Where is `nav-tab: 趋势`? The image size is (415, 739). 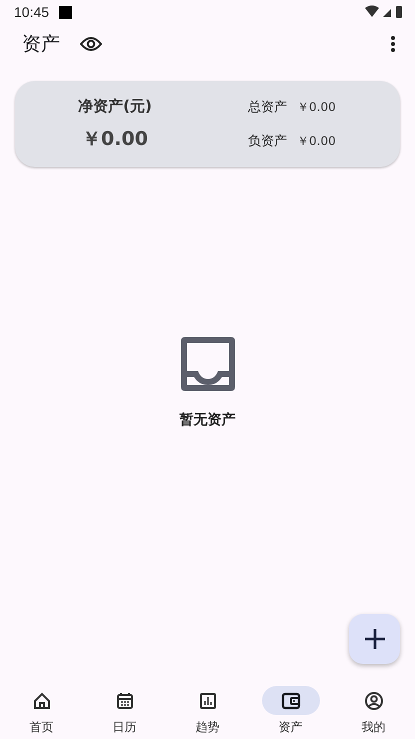
nav-tab: 趋势 is located at coordinates (207, 709).